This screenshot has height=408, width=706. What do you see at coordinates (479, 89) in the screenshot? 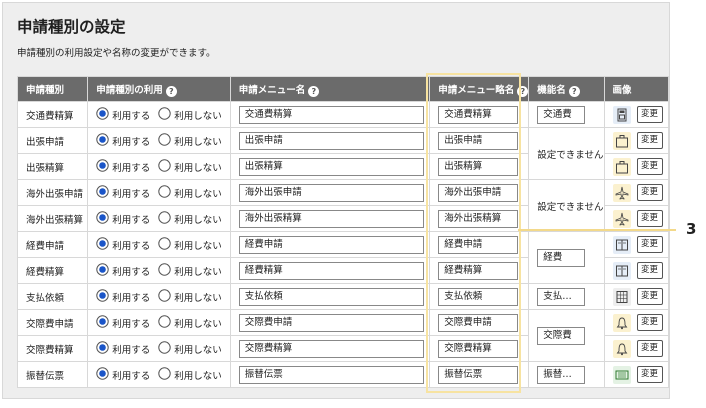
I see `header-menu-short-name: 申請メニュー略名?` at bounding box center [479, 89].